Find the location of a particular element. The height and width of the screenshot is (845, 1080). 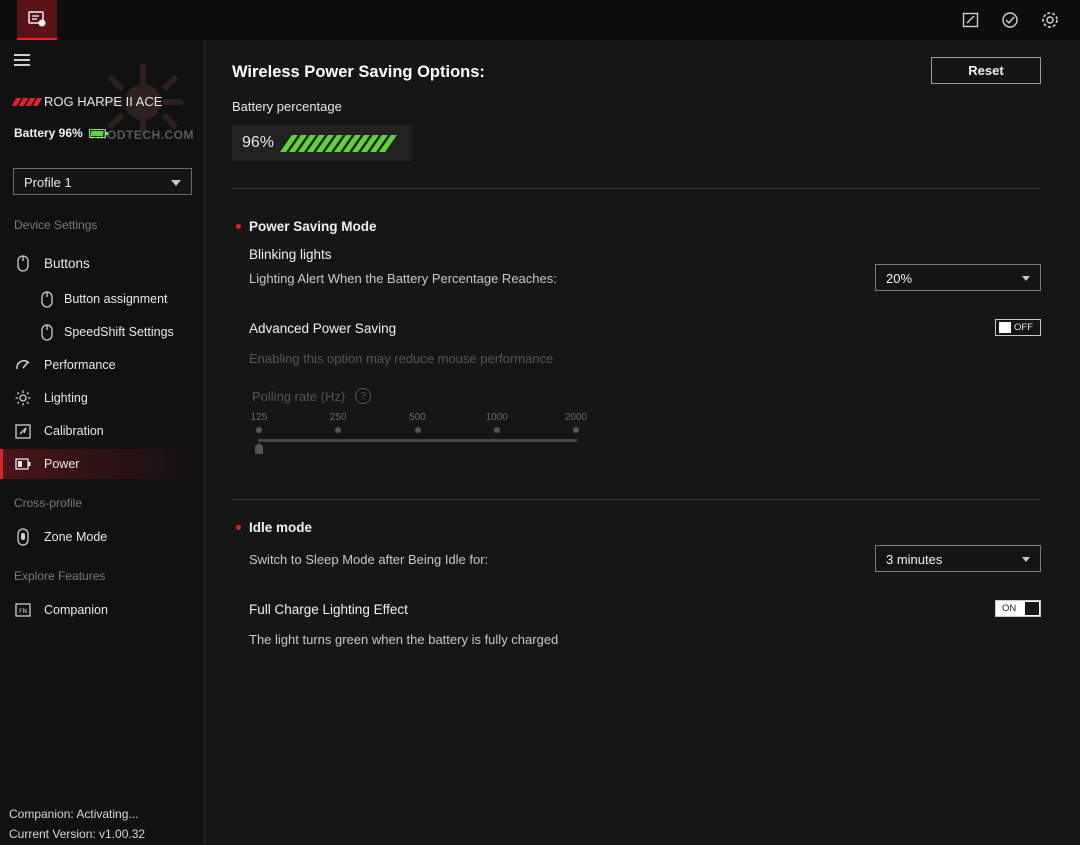

battery-percentage-value: 96% is located at coordinates (258, 142).